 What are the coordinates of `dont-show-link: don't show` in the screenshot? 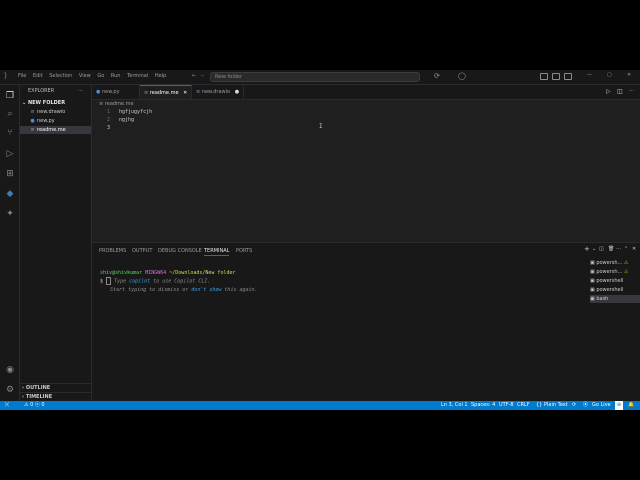 It's located at (206, 290).